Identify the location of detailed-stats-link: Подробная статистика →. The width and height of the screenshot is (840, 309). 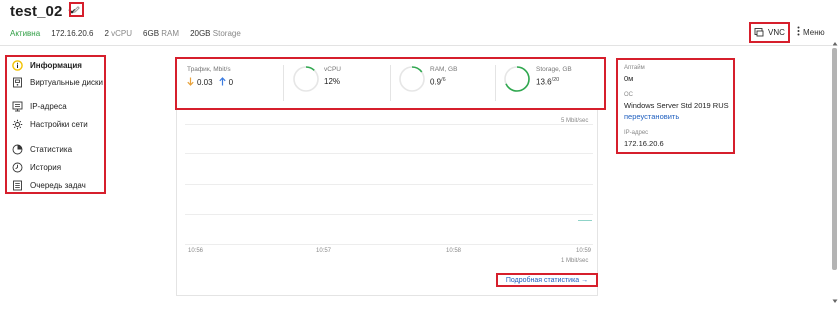
(547, 280).